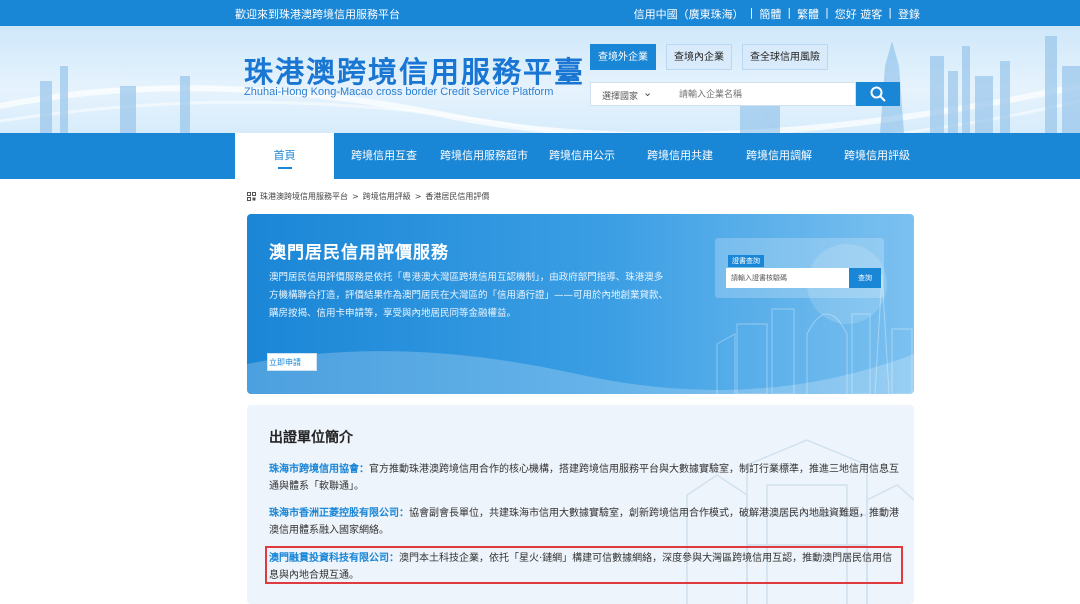  What do you see at coordinates (865, 278) in the screenshot?
I see `verify-query-button: 查詢` at bounding box center [865, 278].